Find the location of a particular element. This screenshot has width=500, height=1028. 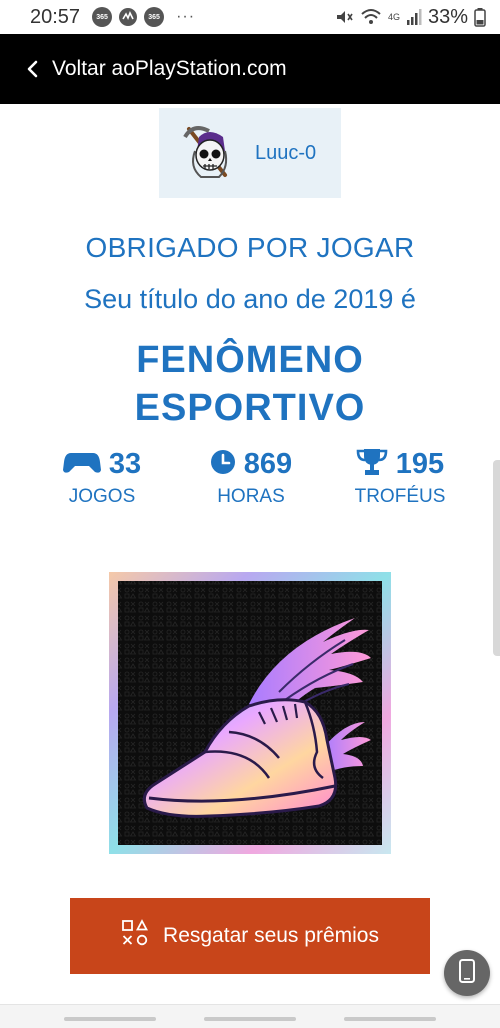

signal-icon is located at coordinates (414, 17).